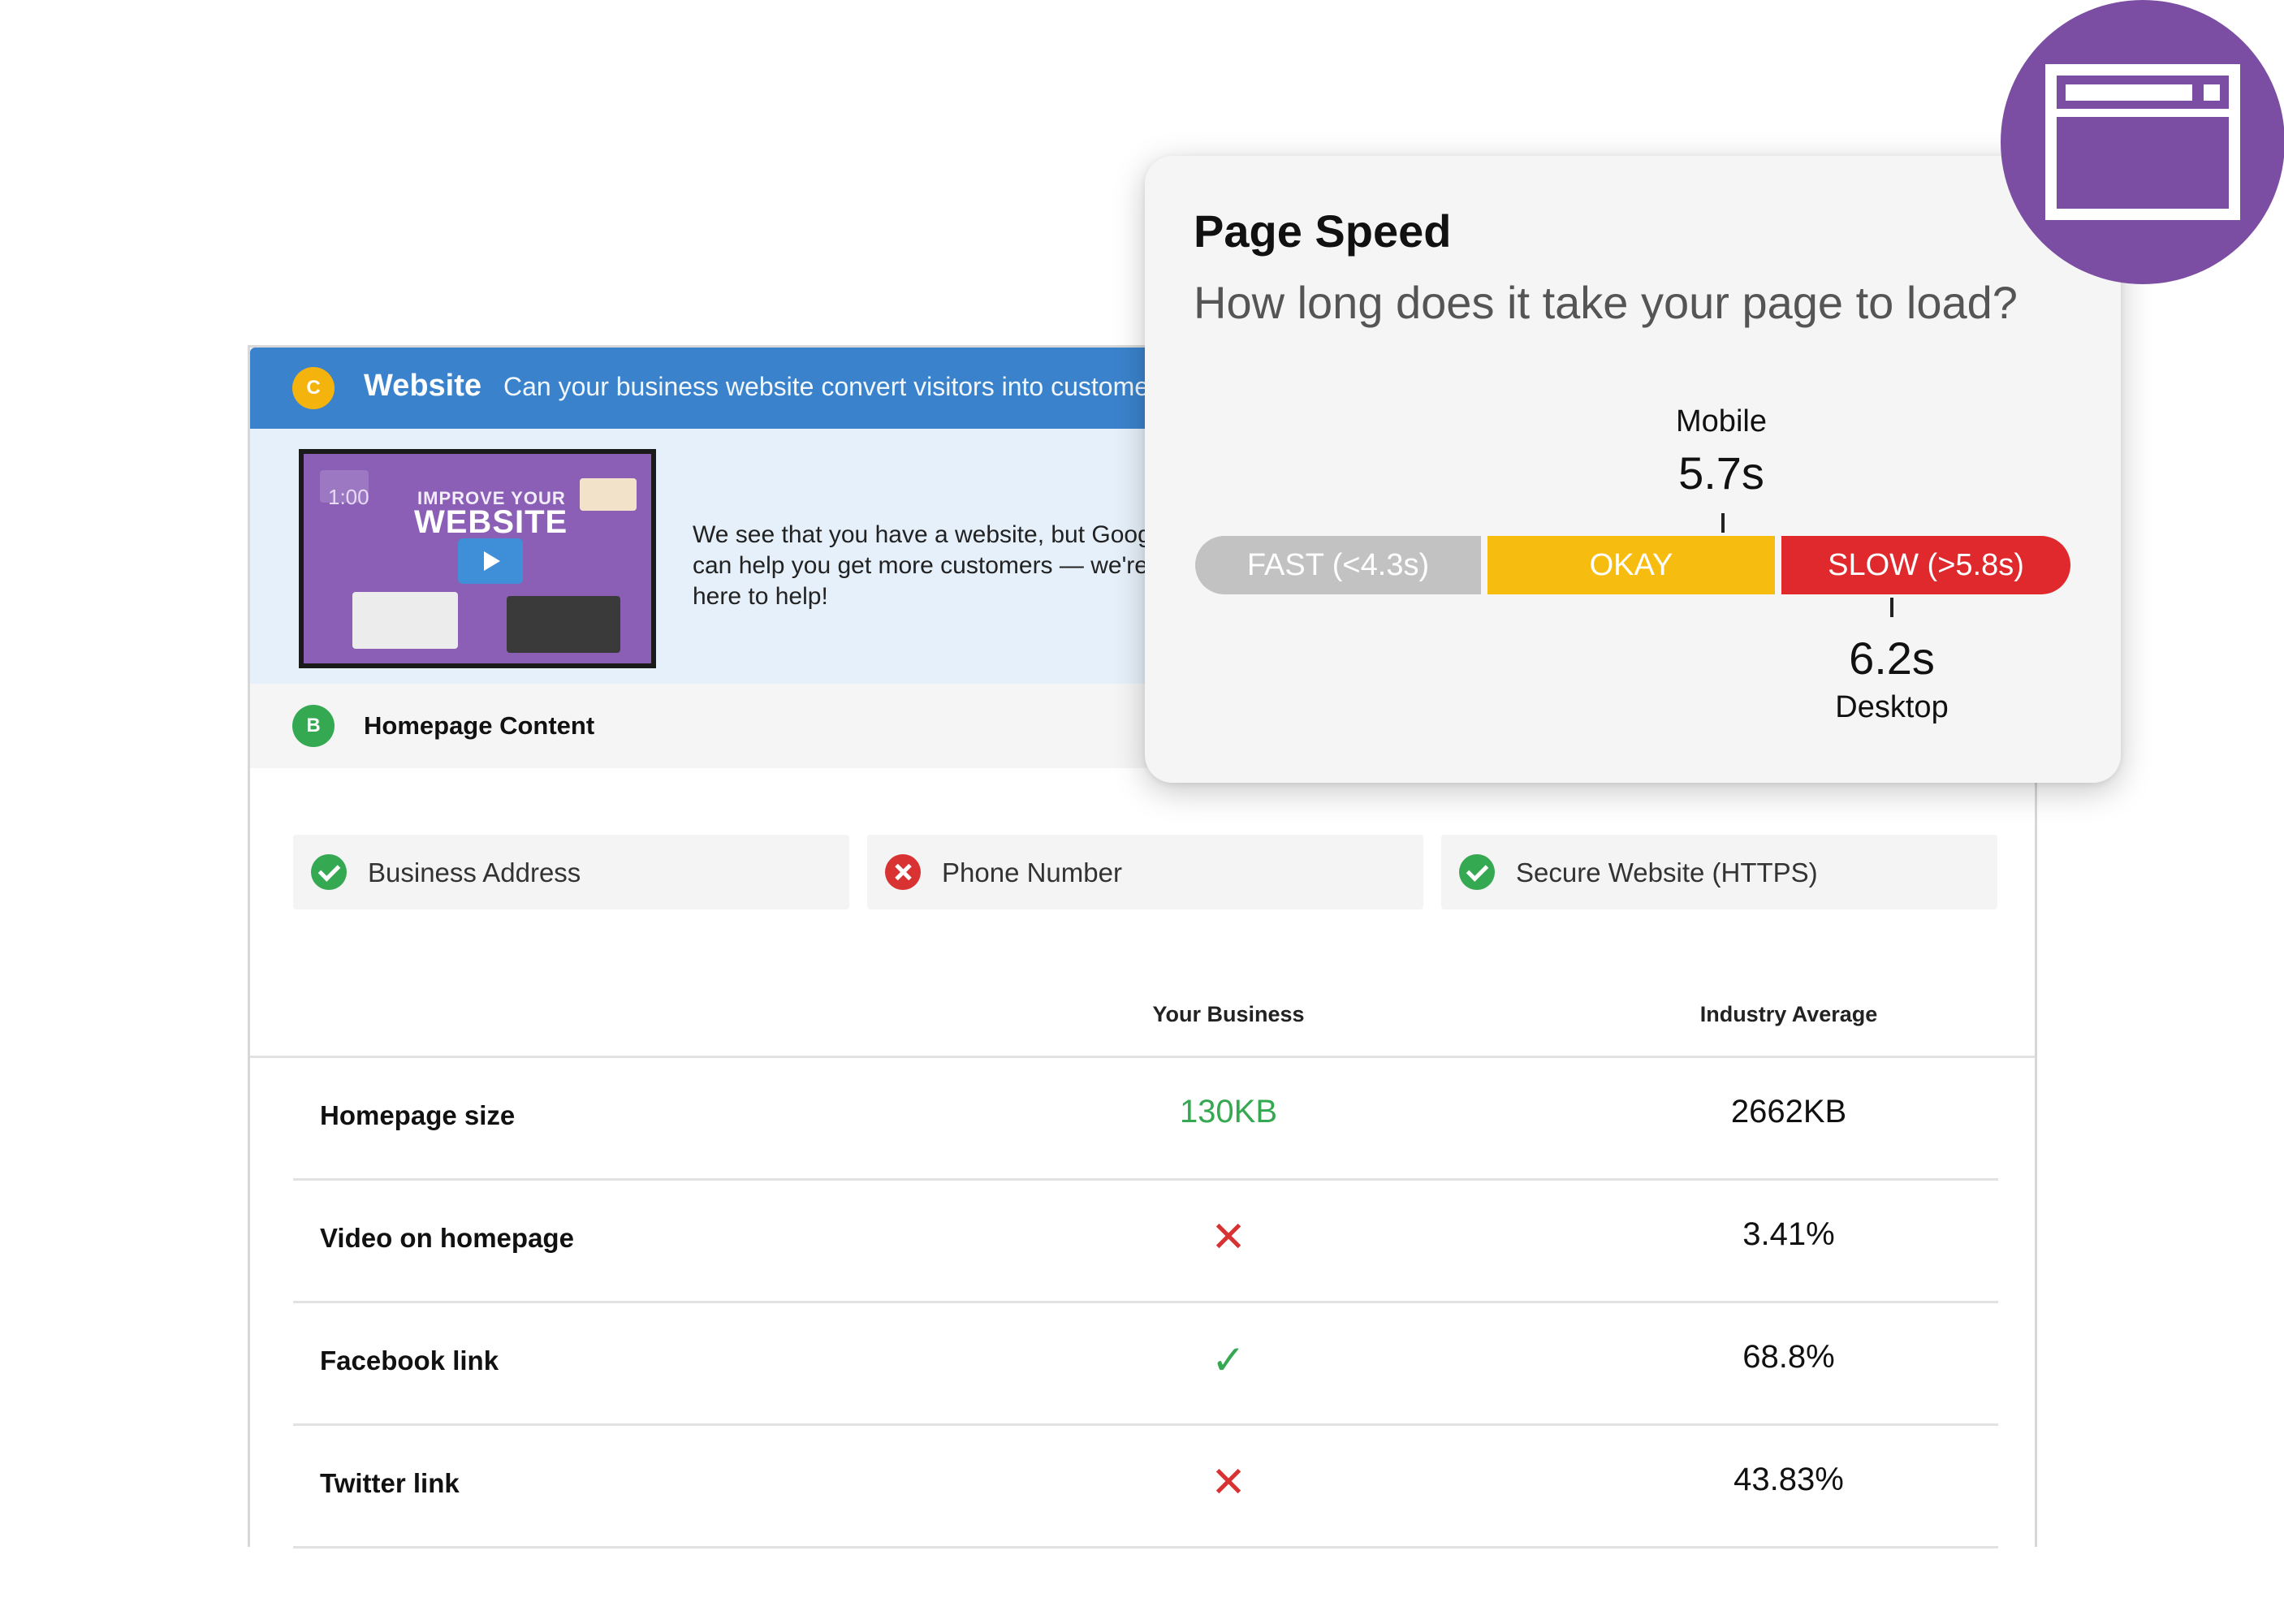 This screenshot has height=1624, width=2284. I want to click on mobile-label: Mobile, so click(1721, 421).